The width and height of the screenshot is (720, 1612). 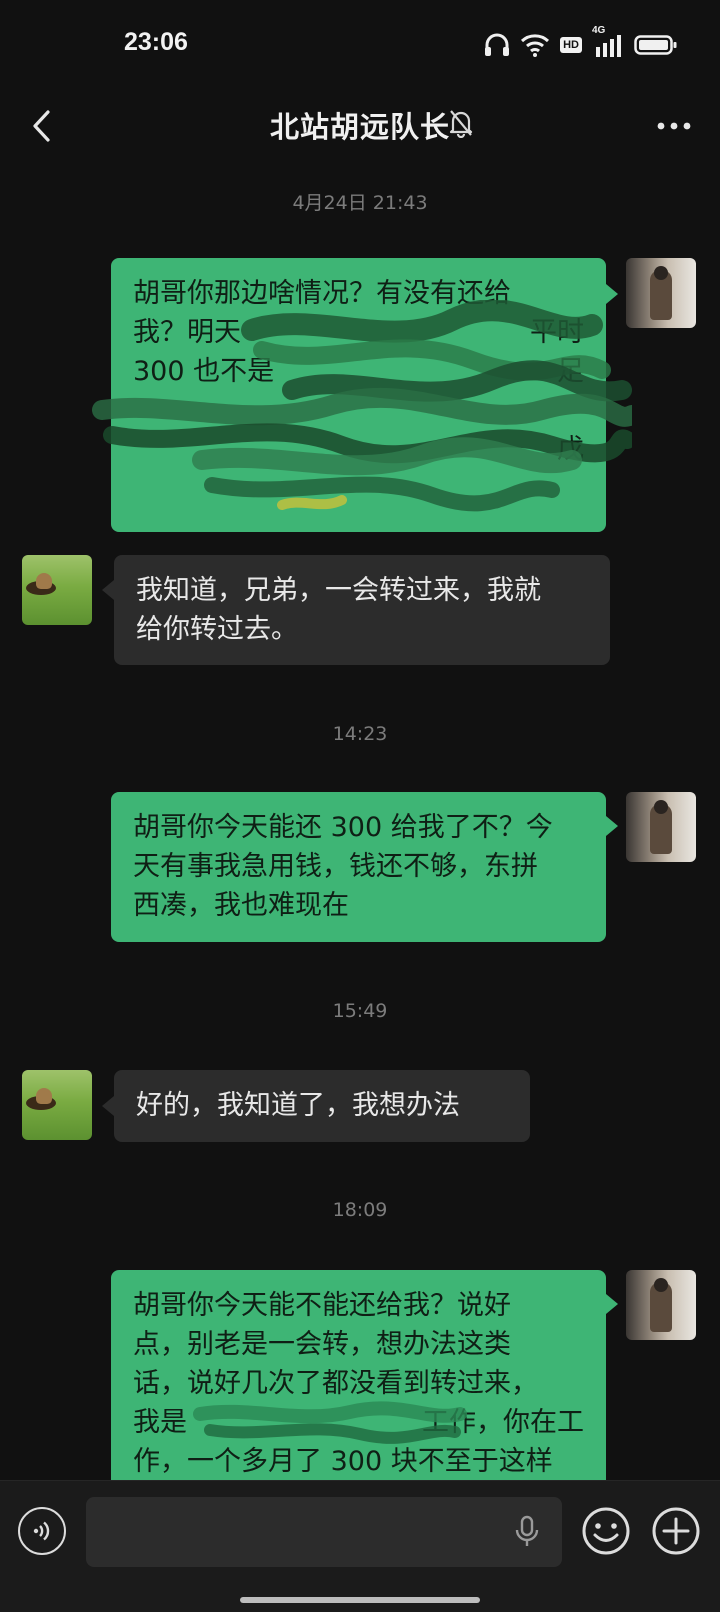 What do you see at coordinates (360, 1600) in the screenshot?
I see `home-indicator` at bounding box center [360, 1600].